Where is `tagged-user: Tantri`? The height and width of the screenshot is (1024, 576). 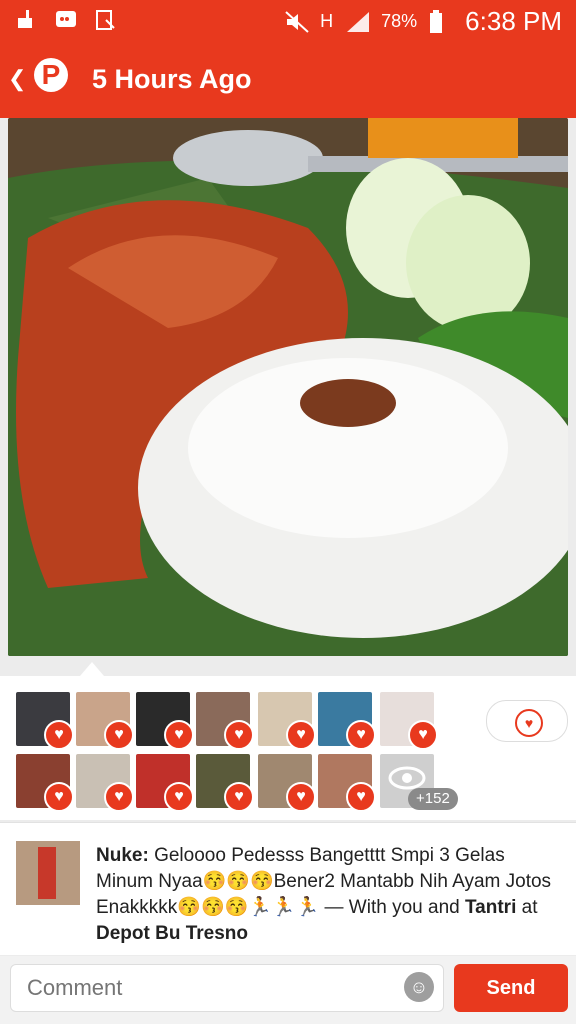 tagged-user: Tantri is located at coordinates (490, 907).